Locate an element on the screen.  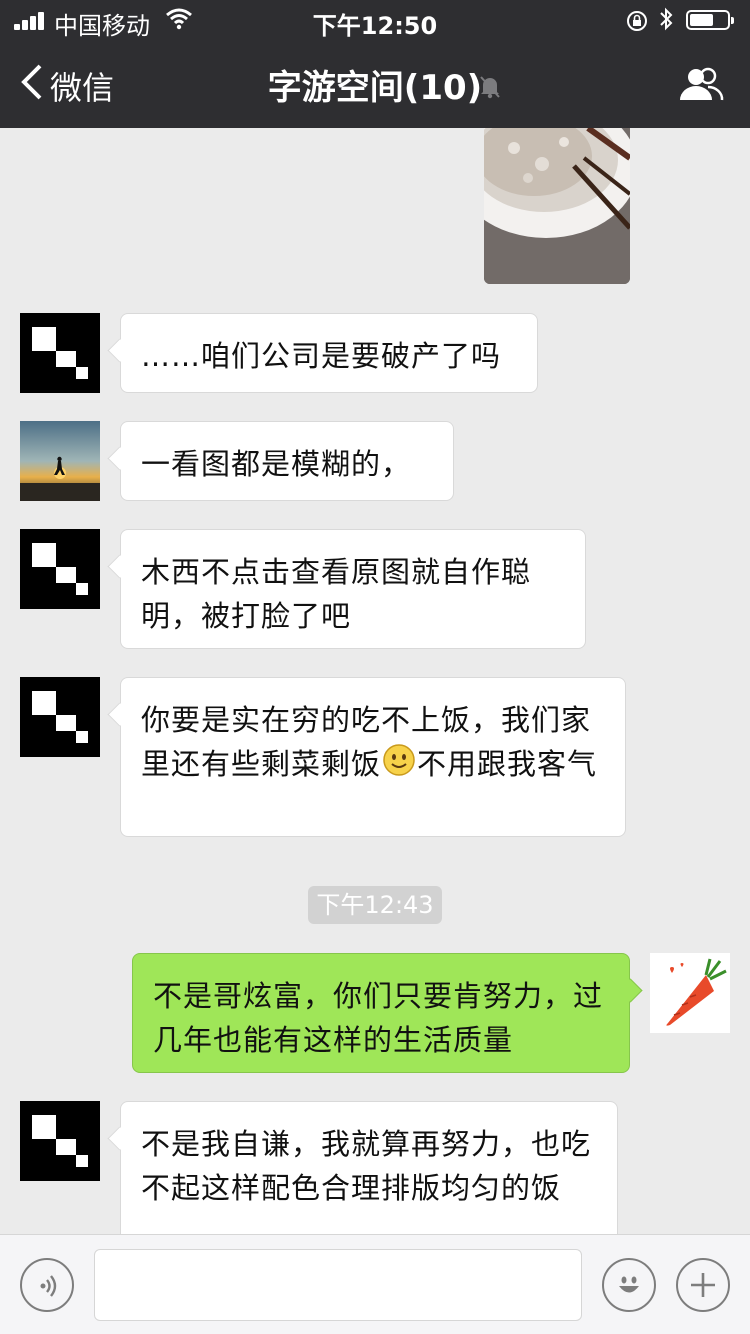
top-bar: 中国移动 下午12:50 微信 字游空间(10) is located at coordinates (375, 64).